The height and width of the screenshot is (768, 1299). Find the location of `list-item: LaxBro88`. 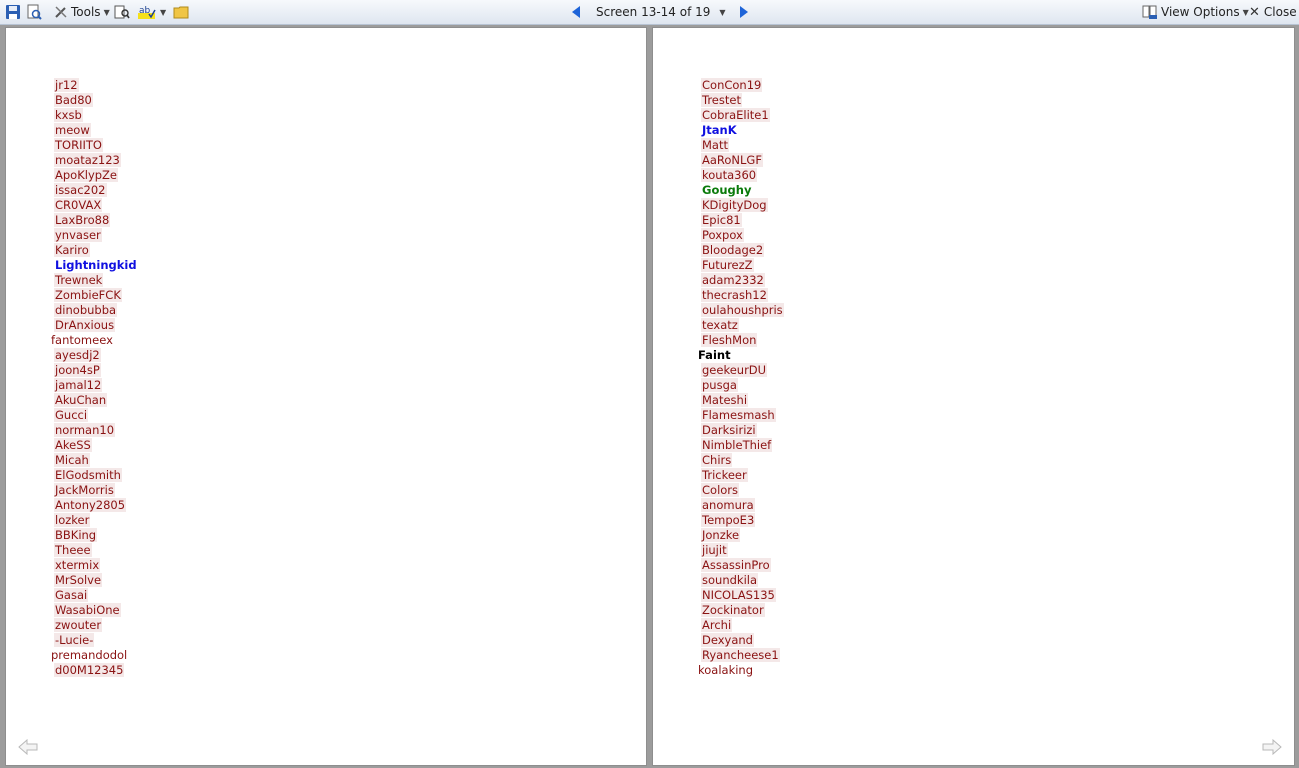

list-item: LaxBro88 is located at coordinates (94, 220).